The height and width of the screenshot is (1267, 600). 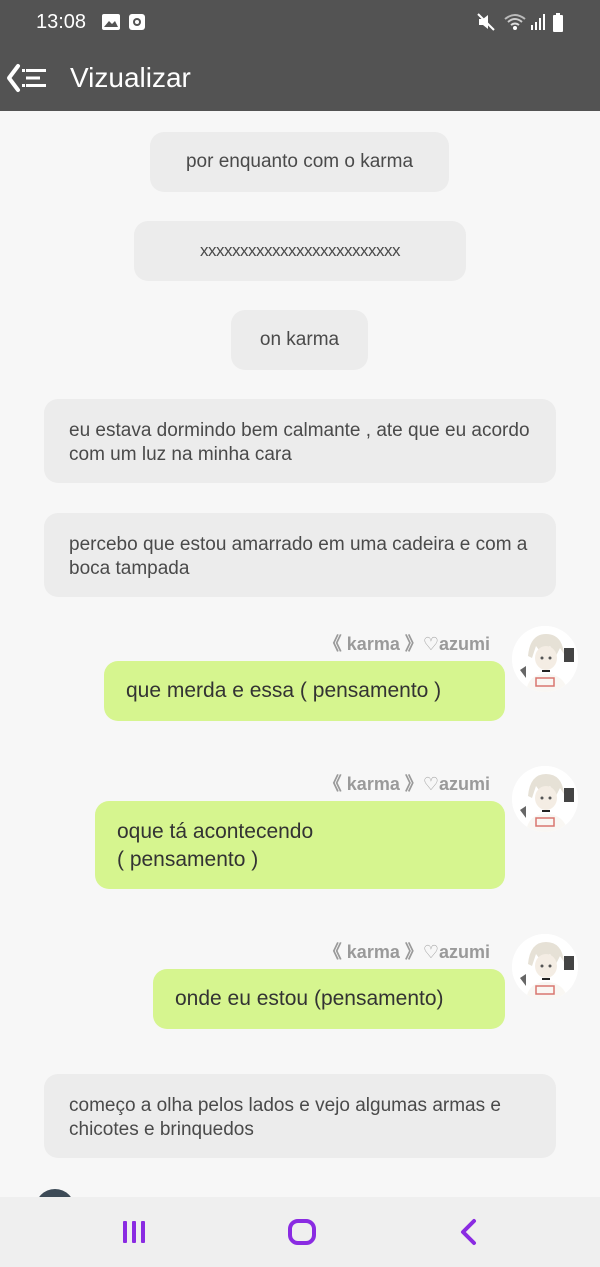 I want to click on message-bubble: por enquanto com o karma, so click(x=299, y=162).